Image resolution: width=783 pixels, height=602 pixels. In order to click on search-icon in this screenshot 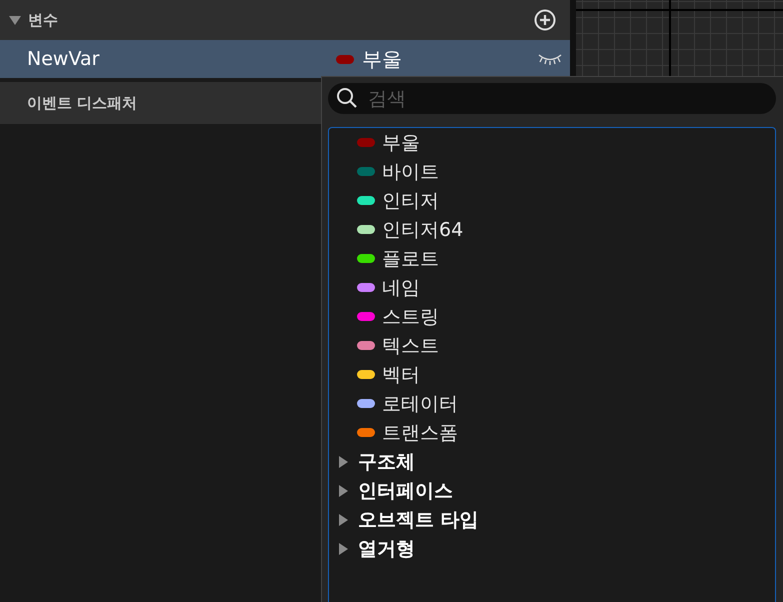, I will do `click(347, 98)`.